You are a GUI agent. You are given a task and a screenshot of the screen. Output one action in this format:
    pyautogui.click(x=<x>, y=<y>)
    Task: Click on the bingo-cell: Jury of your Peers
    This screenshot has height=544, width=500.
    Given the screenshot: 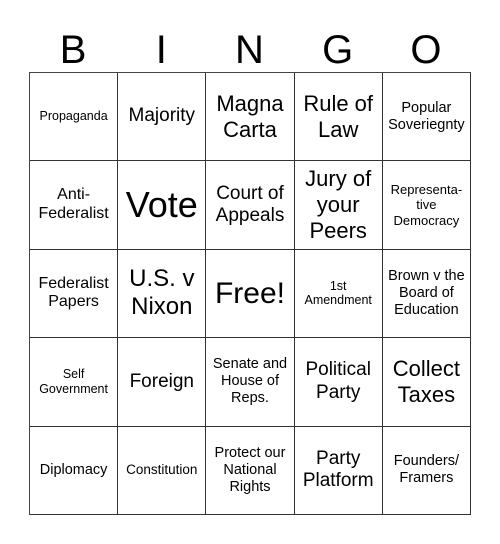 What is the action you would take?
    pyautogui.click(x=338, y=205)
    